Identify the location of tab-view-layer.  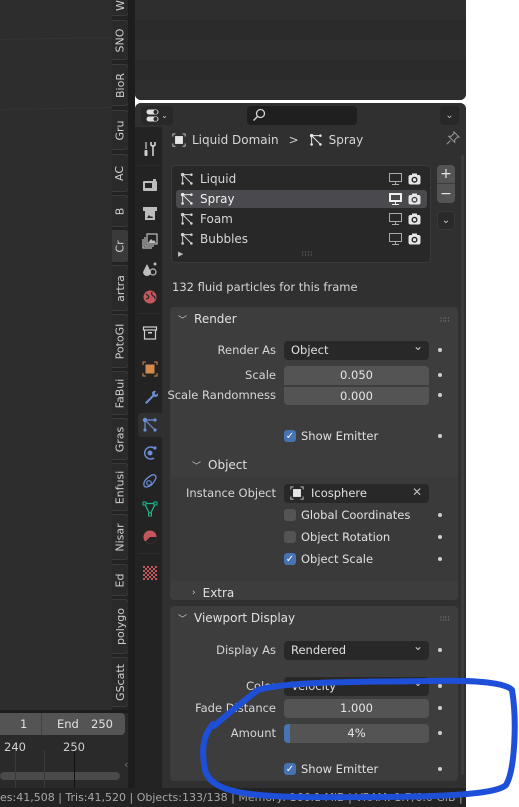
(150, 241).